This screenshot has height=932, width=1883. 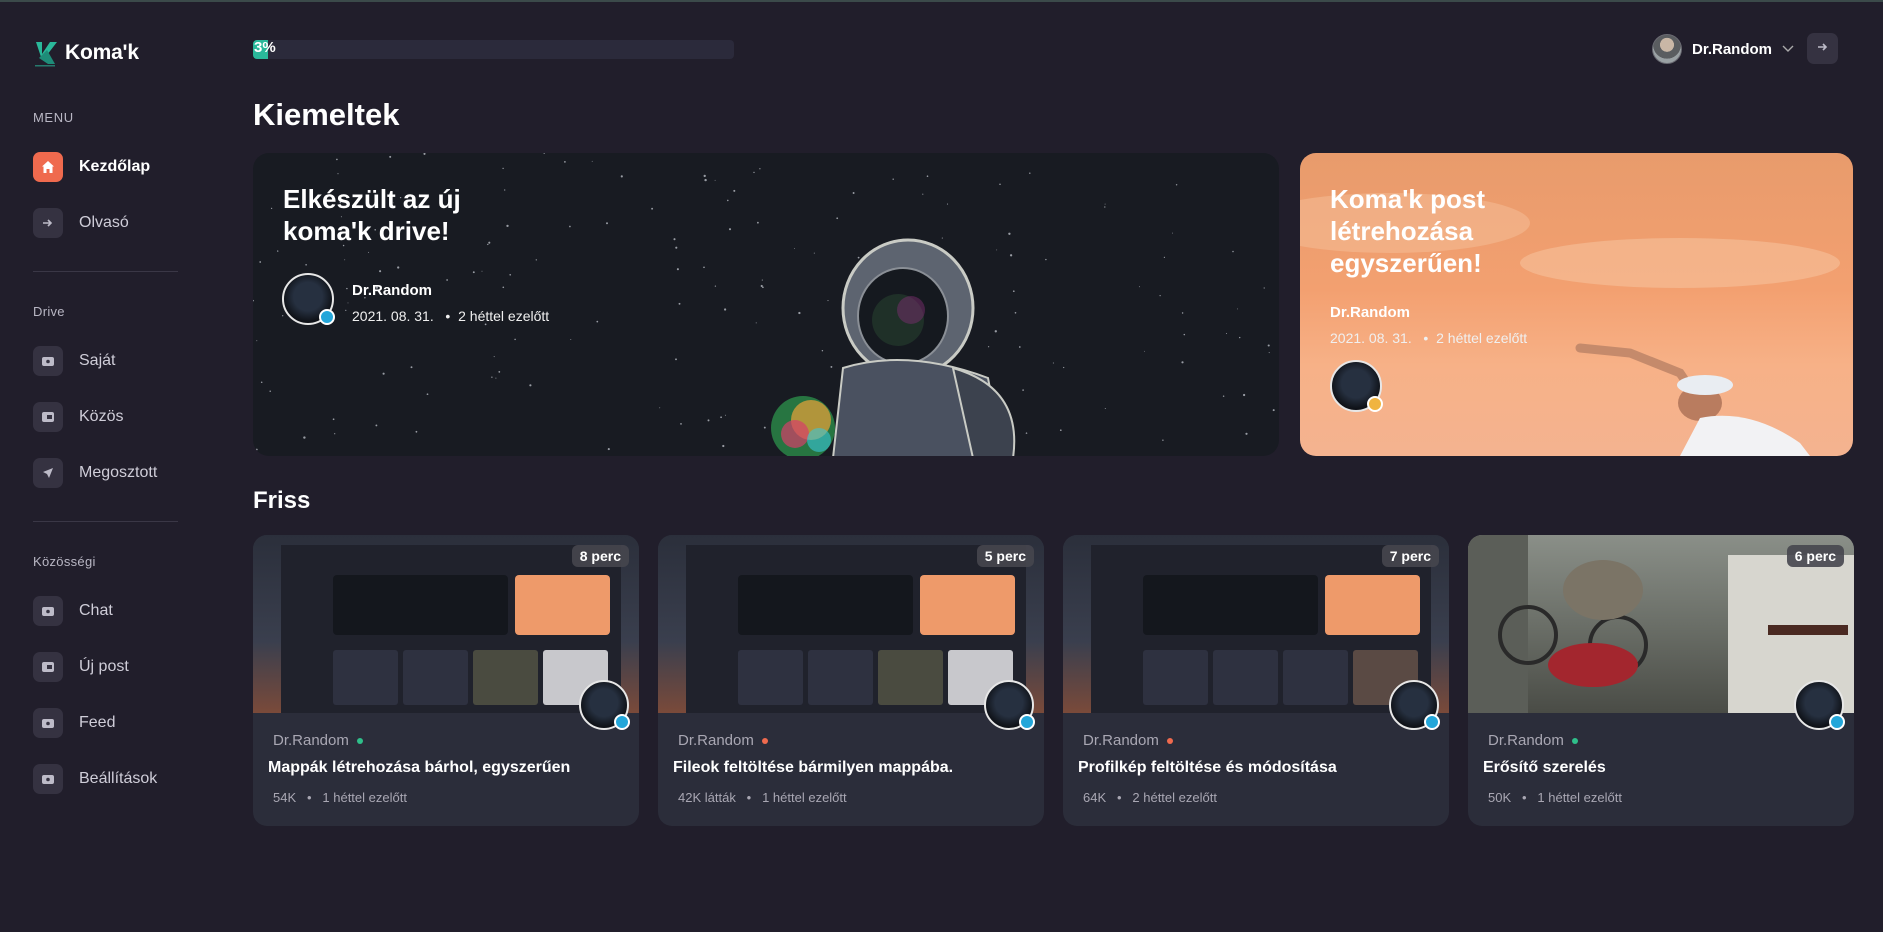 What do you see at coordinates (1822, 48) in the screenshot?
I see `logout-button` at bounding box center [1822, 48].